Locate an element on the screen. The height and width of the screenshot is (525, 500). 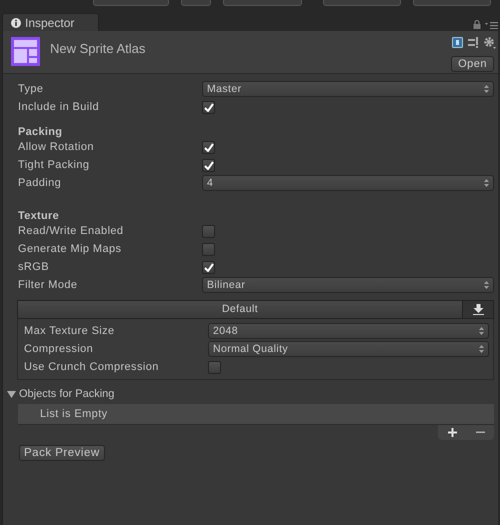
asset-name: New Sprite Atlas is located at coordinates (98, 49).